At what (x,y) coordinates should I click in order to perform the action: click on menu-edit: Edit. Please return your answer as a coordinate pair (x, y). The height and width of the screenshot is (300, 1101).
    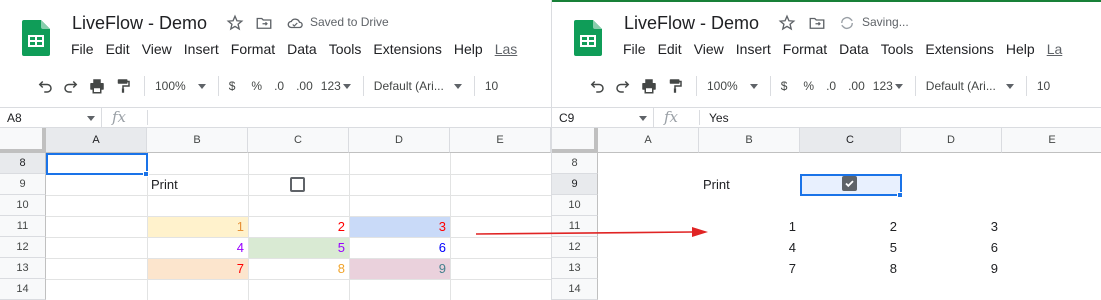
    Looking at the image, I should click on (670, 51).